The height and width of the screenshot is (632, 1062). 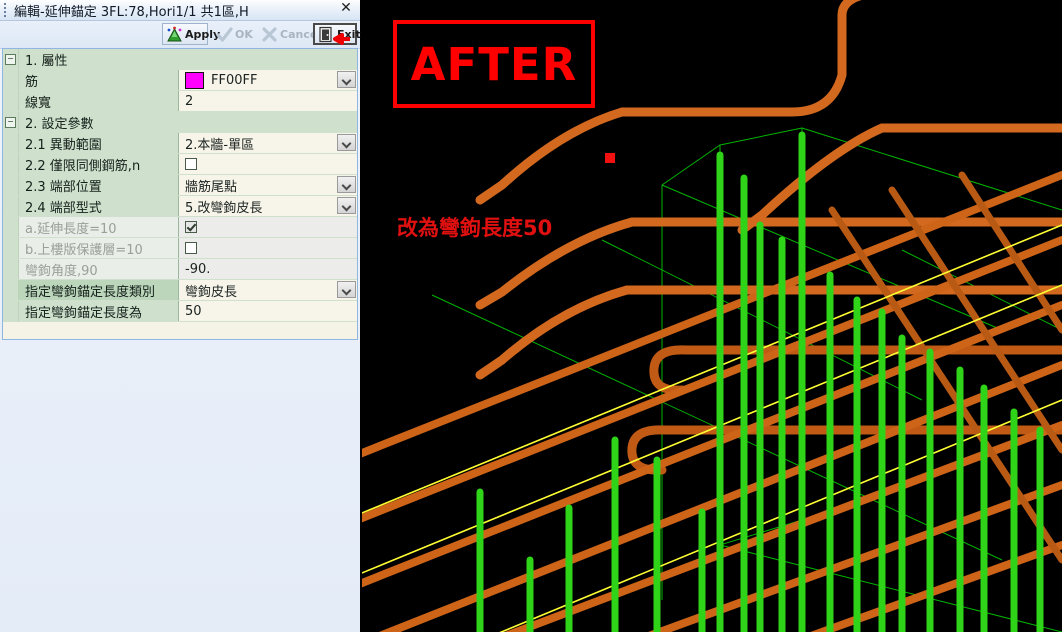 I want to click on grid-row-label: 1. 屬性, so click(x=188, y=59).